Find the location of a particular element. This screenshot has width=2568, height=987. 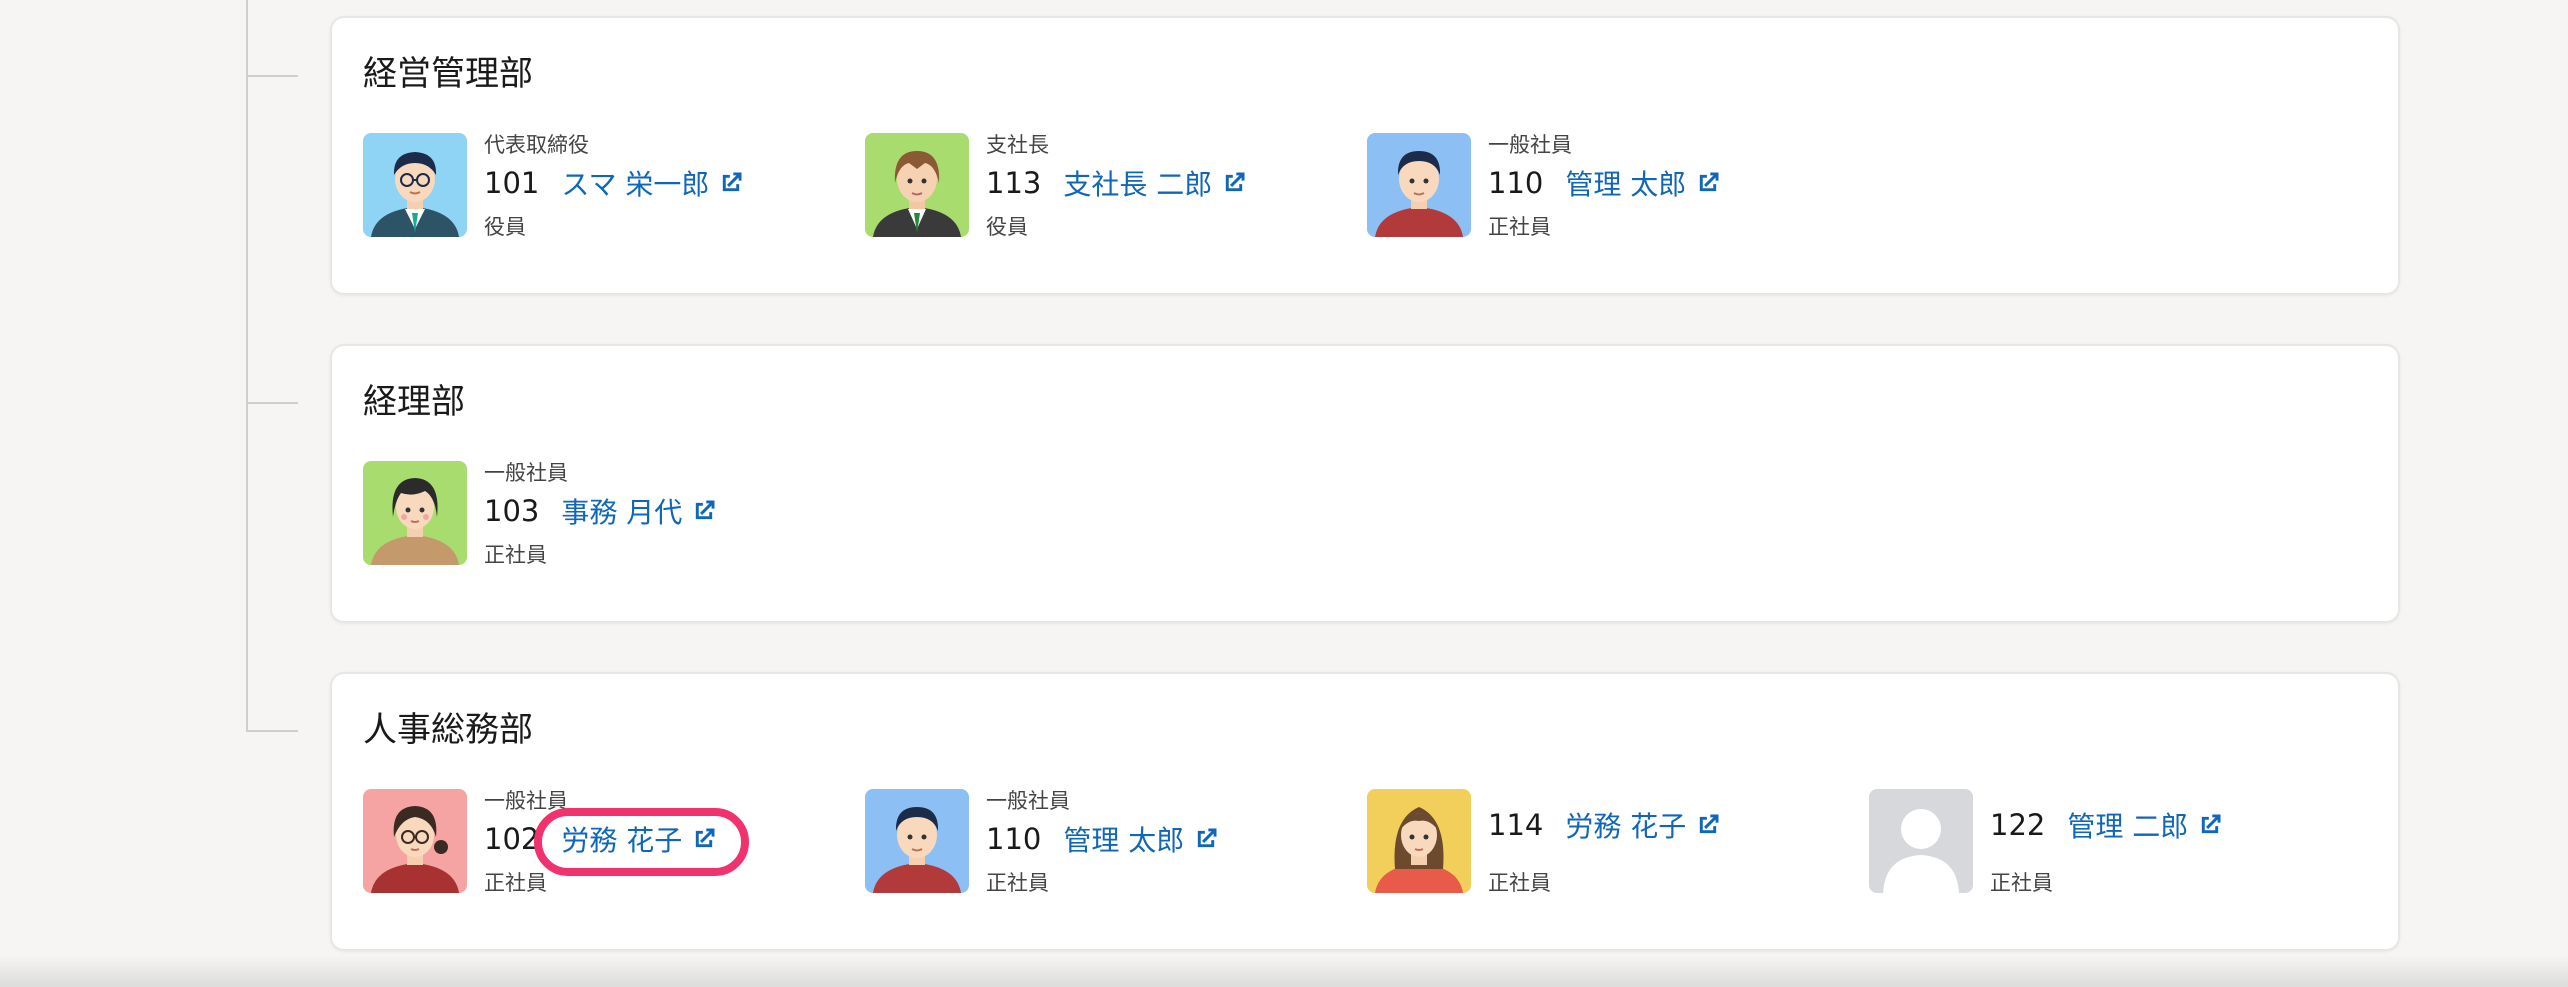

member-name: 事務 月代 is located at coordinates (622, 512).